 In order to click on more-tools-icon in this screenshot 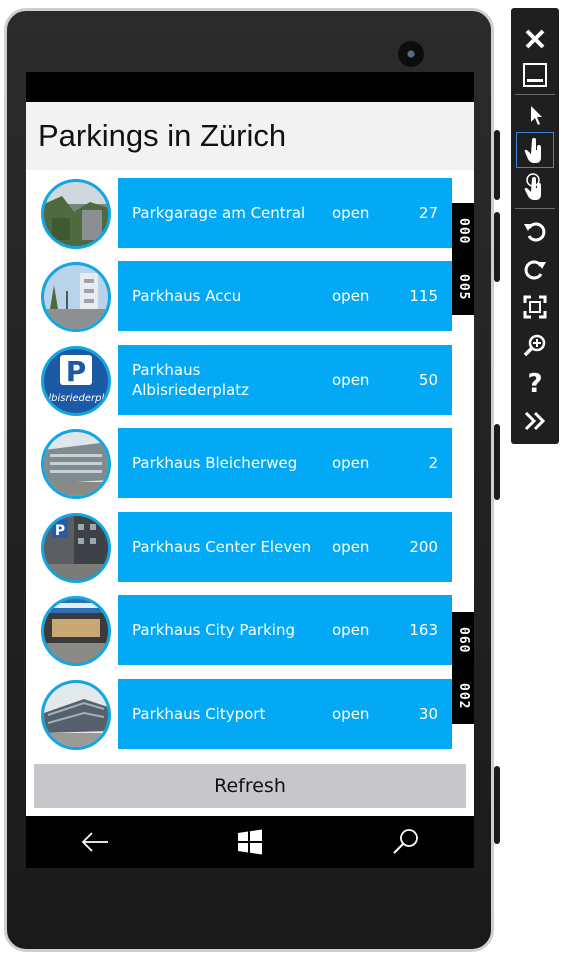, I will do `click(535, 421)`.